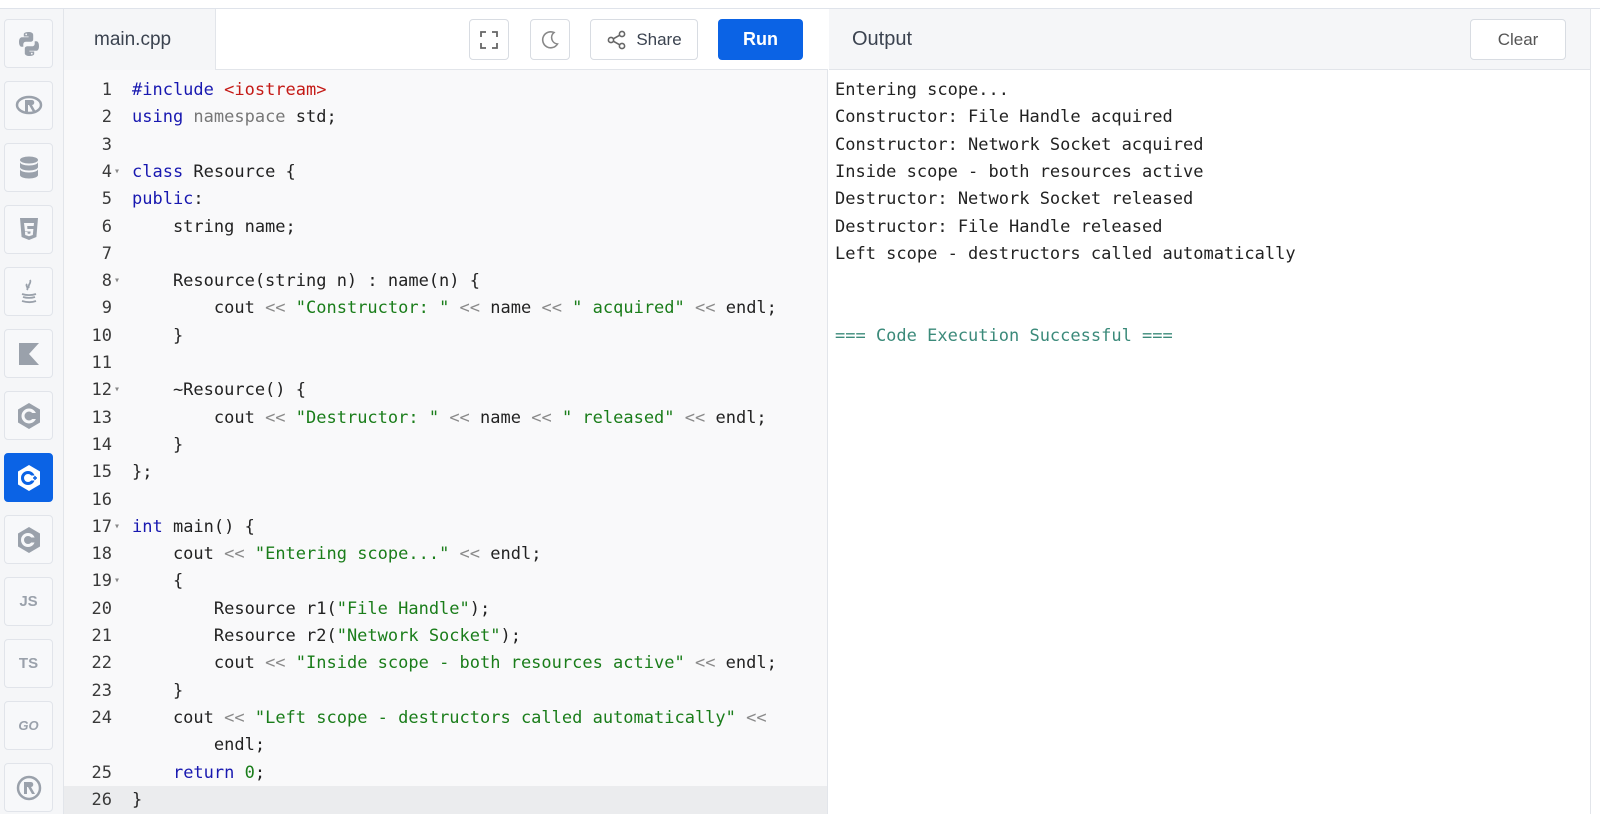  Describe the element at coordinates (142, 472) in the screenshot. I see `code-token: };` at that location.